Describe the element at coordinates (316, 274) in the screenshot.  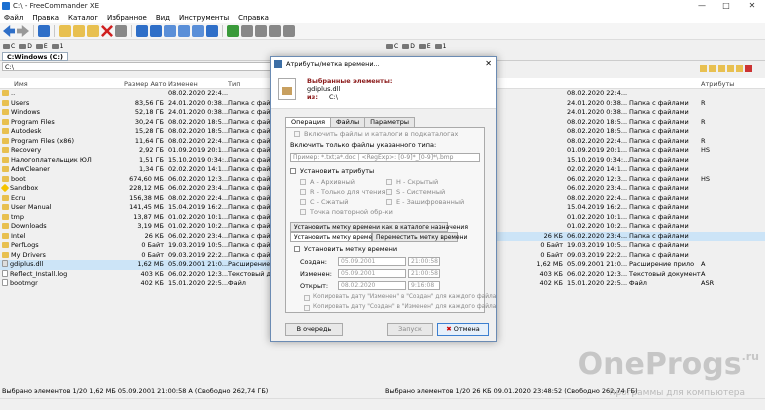
I see `modified-label: Изменен:` at that location.